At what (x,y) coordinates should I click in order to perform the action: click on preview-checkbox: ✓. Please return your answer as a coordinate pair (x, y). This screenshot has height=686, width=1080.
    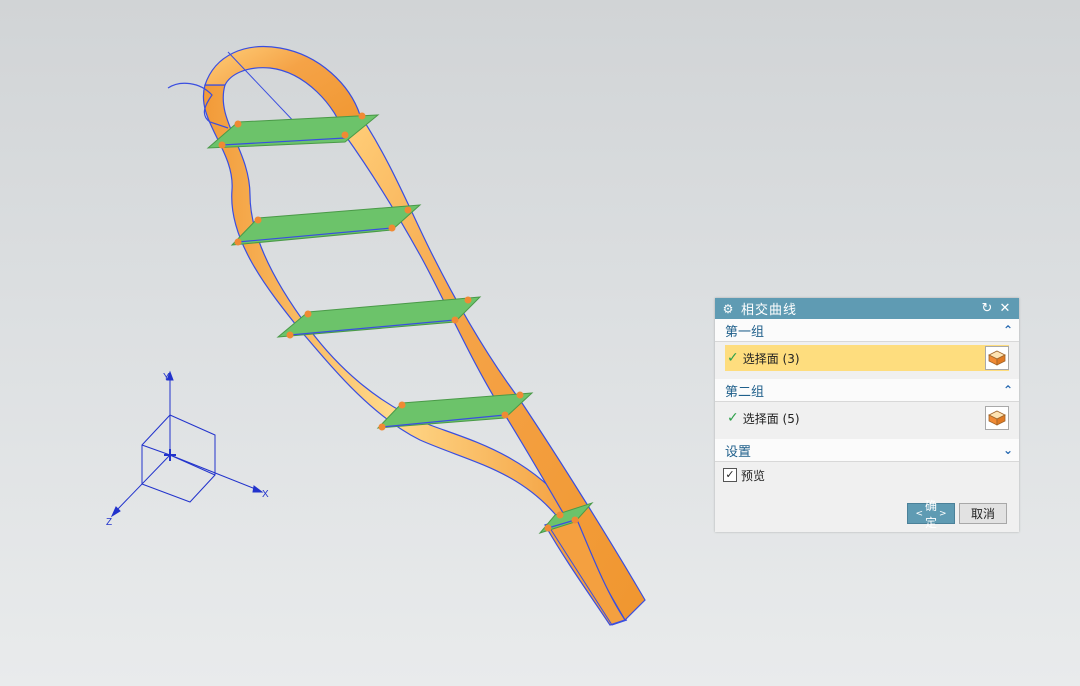
    Looking at the image, I should click on (730, 475).